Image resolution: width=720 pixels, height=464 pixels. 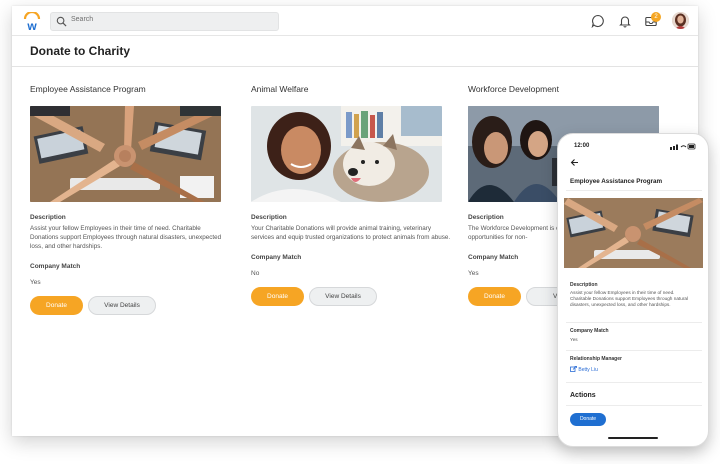 What do you see at coordinates (280, 89) in the screenshot?
I see `card-title: Animal Welfare` at bounding box center [280, 89].